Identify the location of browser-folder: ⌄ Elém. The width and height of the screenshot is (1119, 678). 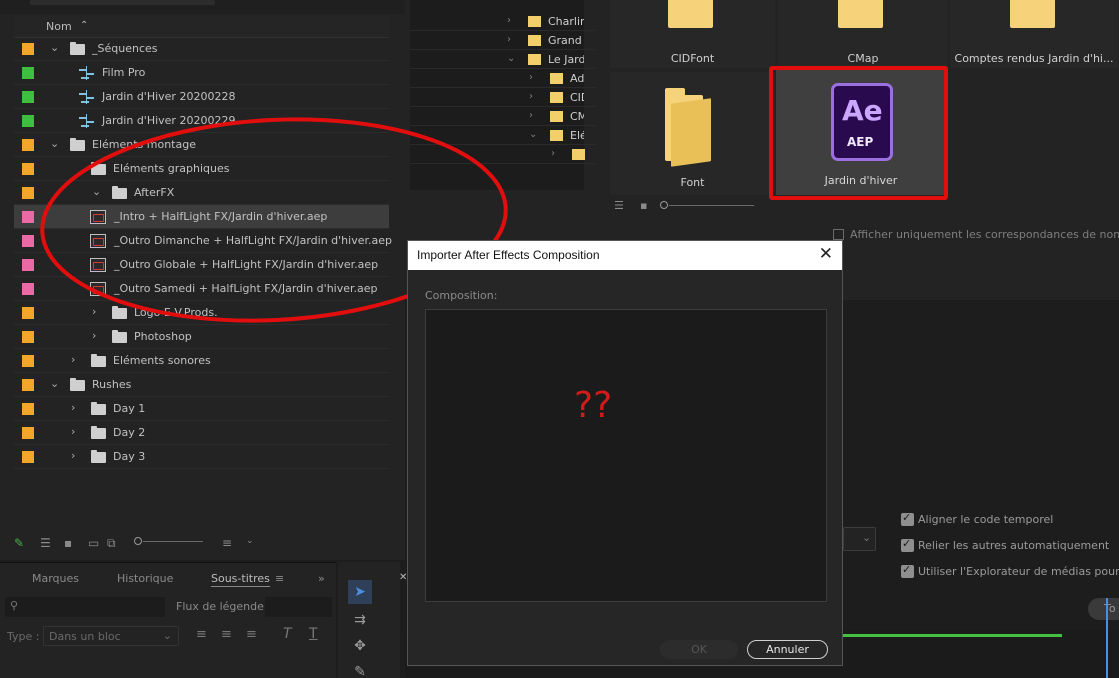
(503, 135).